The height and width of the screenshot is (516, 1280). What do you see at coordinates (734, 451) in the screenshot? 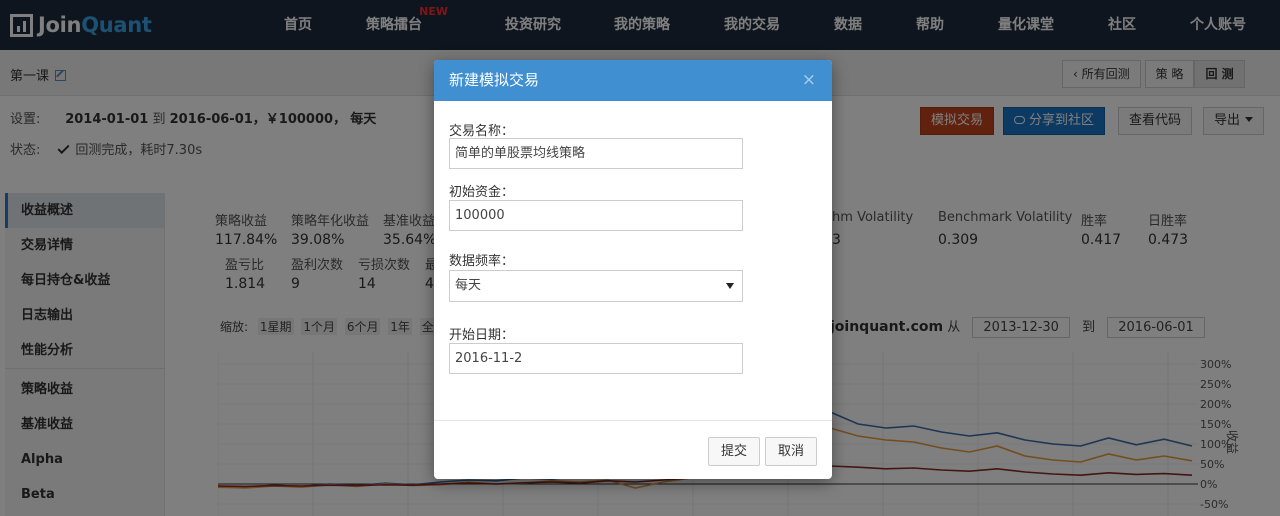
I see `submit-button: 提交` at bounding box center [734, 451].